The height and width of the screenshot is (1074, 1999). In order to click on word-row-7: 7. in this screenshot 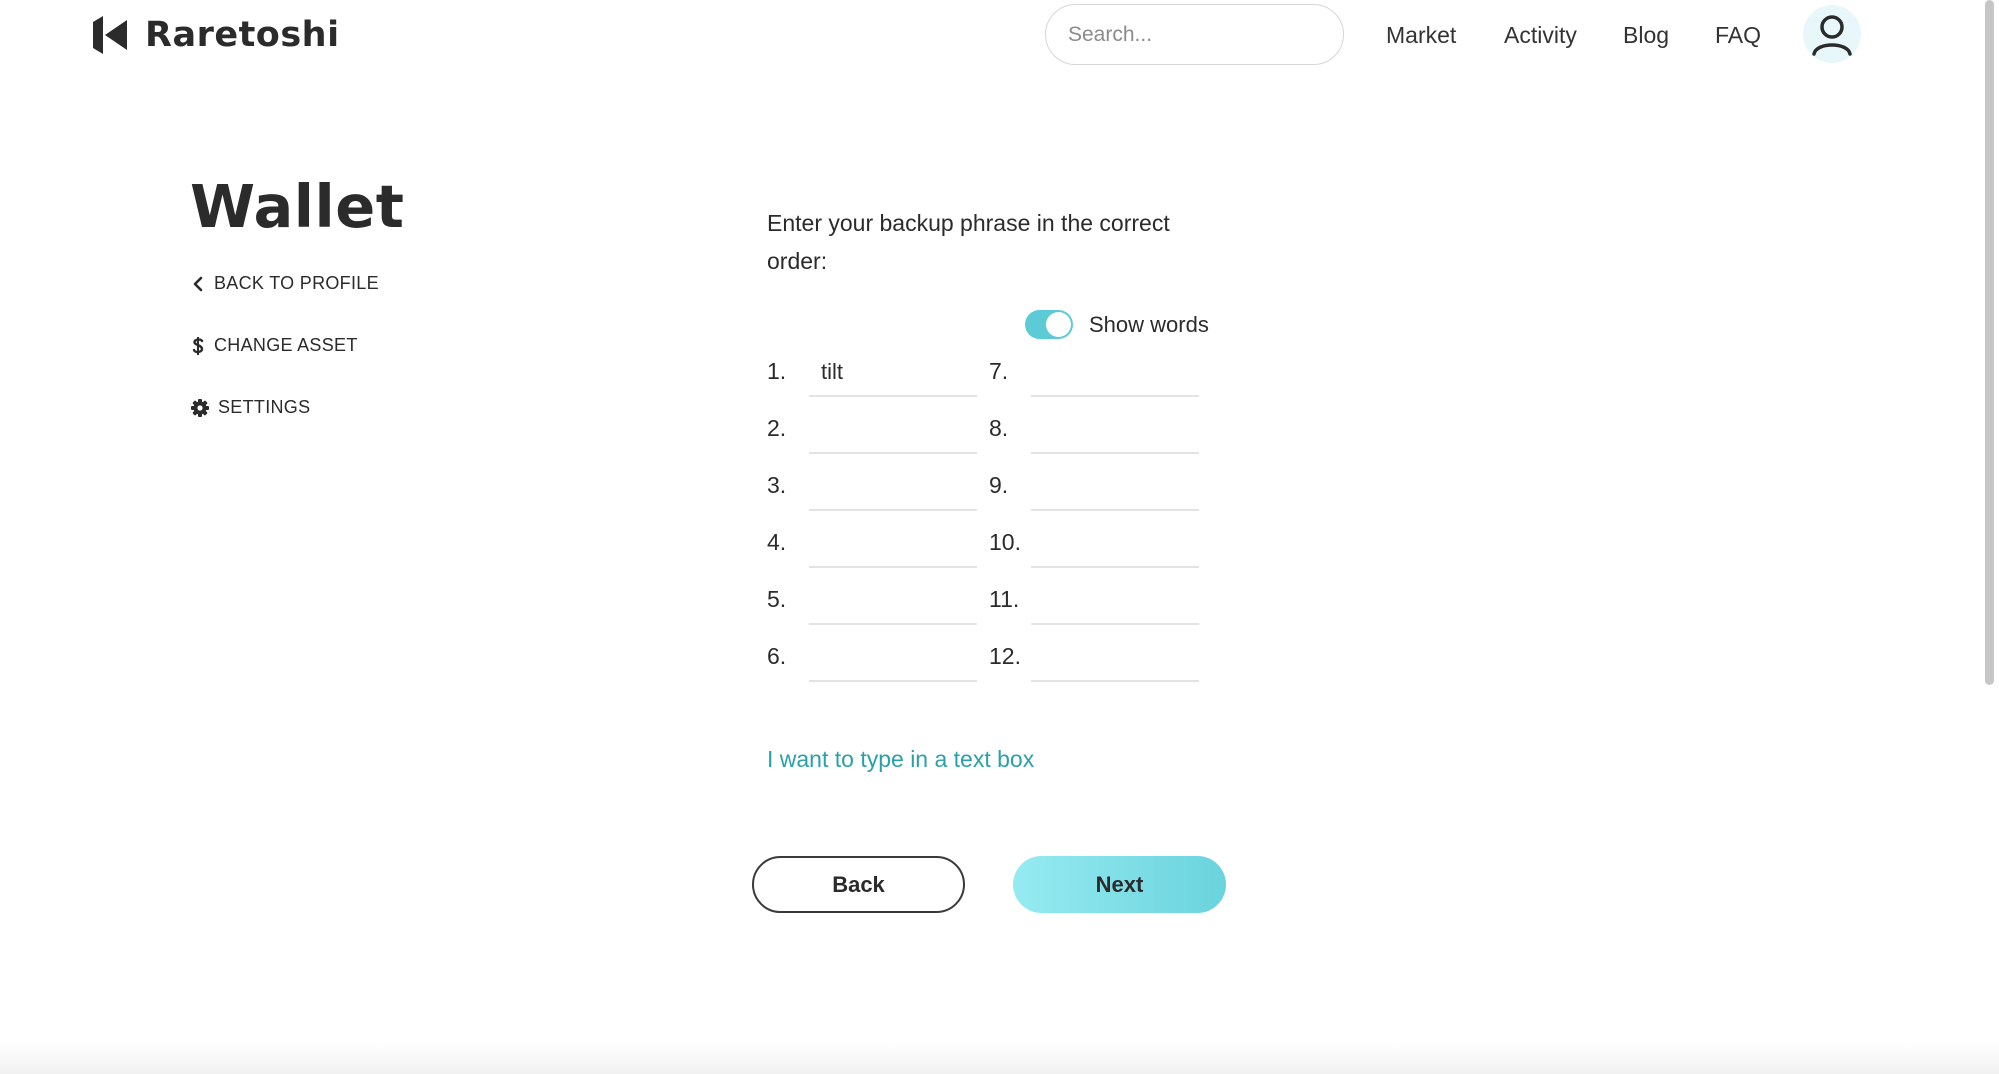, I will do `click(1094, 375)`.